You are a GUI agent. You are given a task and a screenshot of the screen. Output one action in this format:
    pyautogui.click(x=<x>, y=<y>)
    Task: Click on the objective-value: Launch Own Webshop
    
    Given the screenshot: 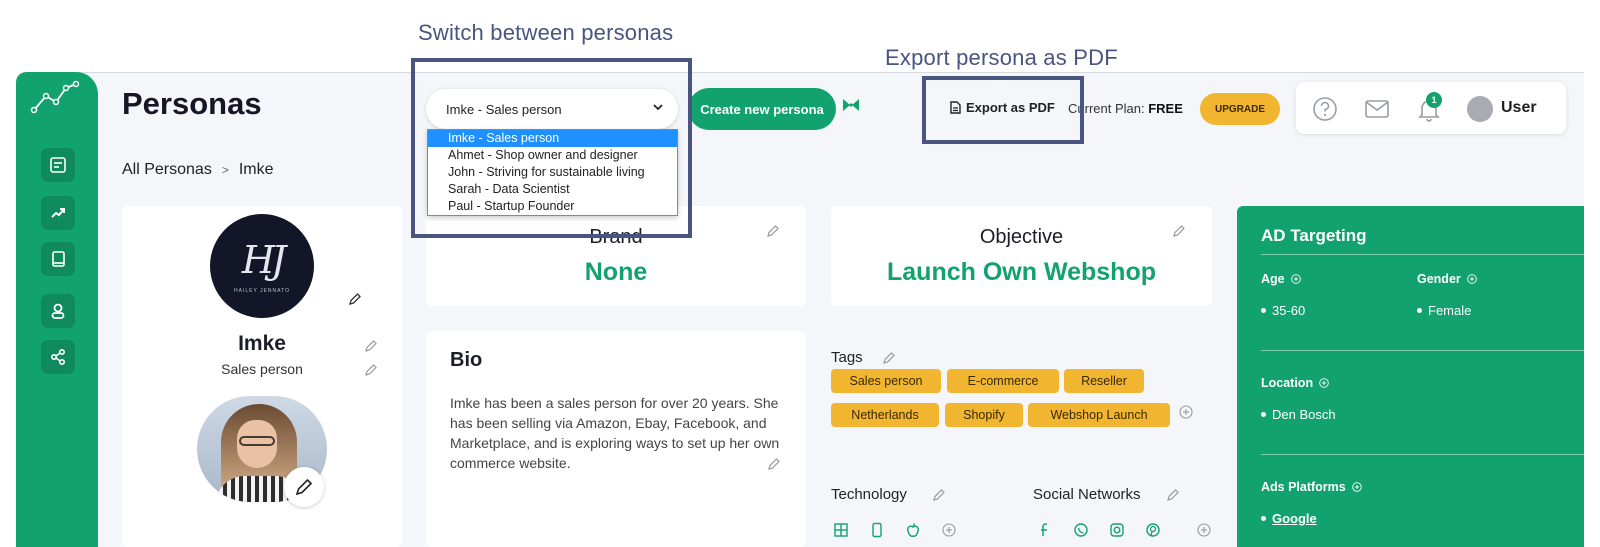 What is the action you would take?
    pyautogui.click(x=1021, y=272)
    